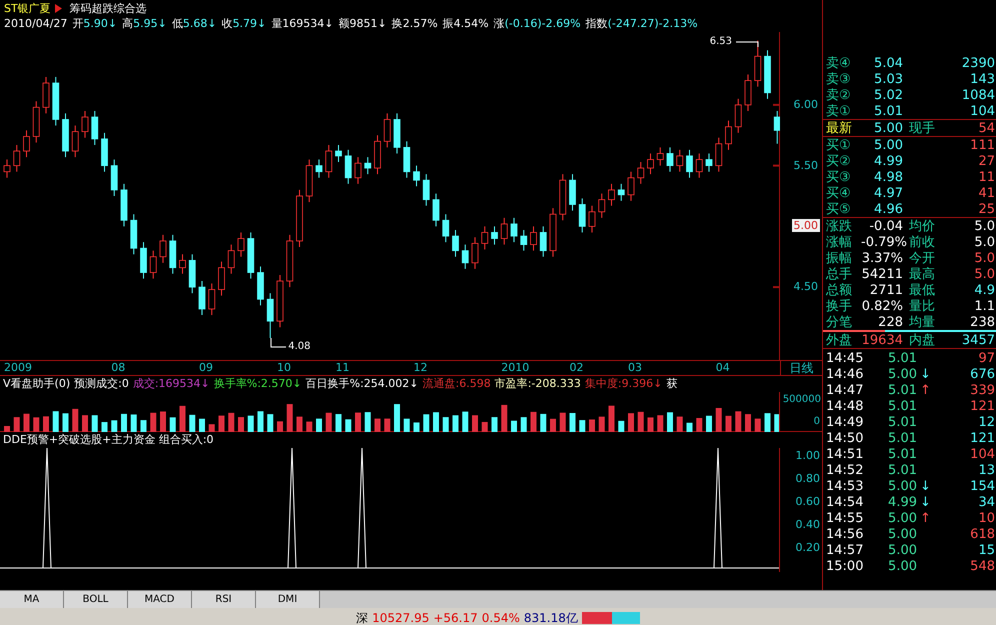  Describe the element at coordinates (838, 193) in the screenshot. I see `bid-label: 买④` at that location.